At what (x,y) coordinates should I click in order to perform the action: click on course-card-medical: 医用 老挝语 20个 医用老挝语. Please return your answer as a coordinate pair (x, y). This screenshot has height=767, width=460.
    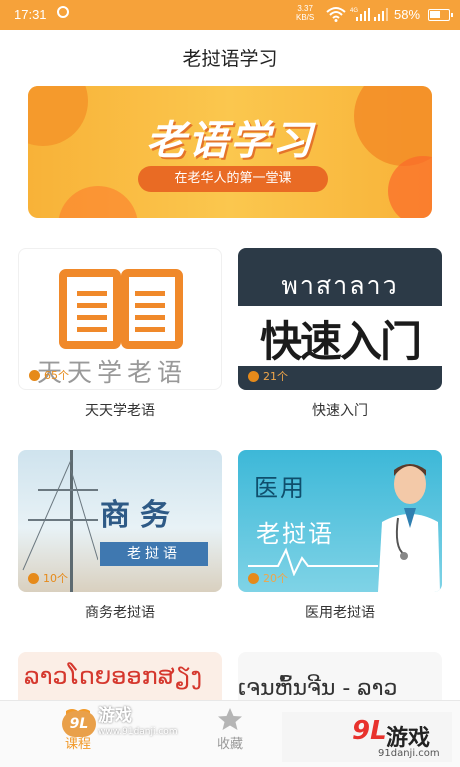
    Looking at the image, I should click on (340, 536).